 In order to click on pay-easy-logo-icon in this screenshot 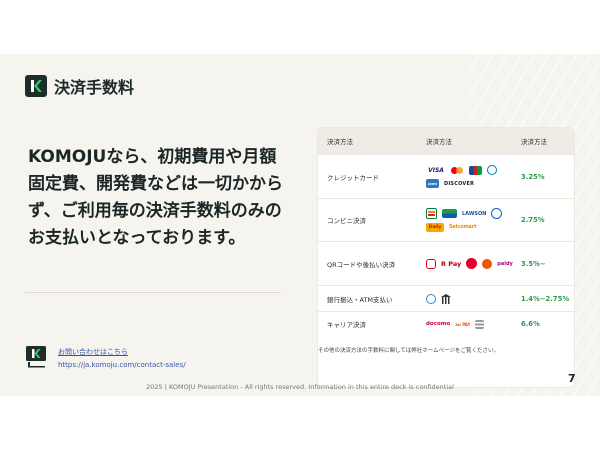, I will do `click(431, 298)`.